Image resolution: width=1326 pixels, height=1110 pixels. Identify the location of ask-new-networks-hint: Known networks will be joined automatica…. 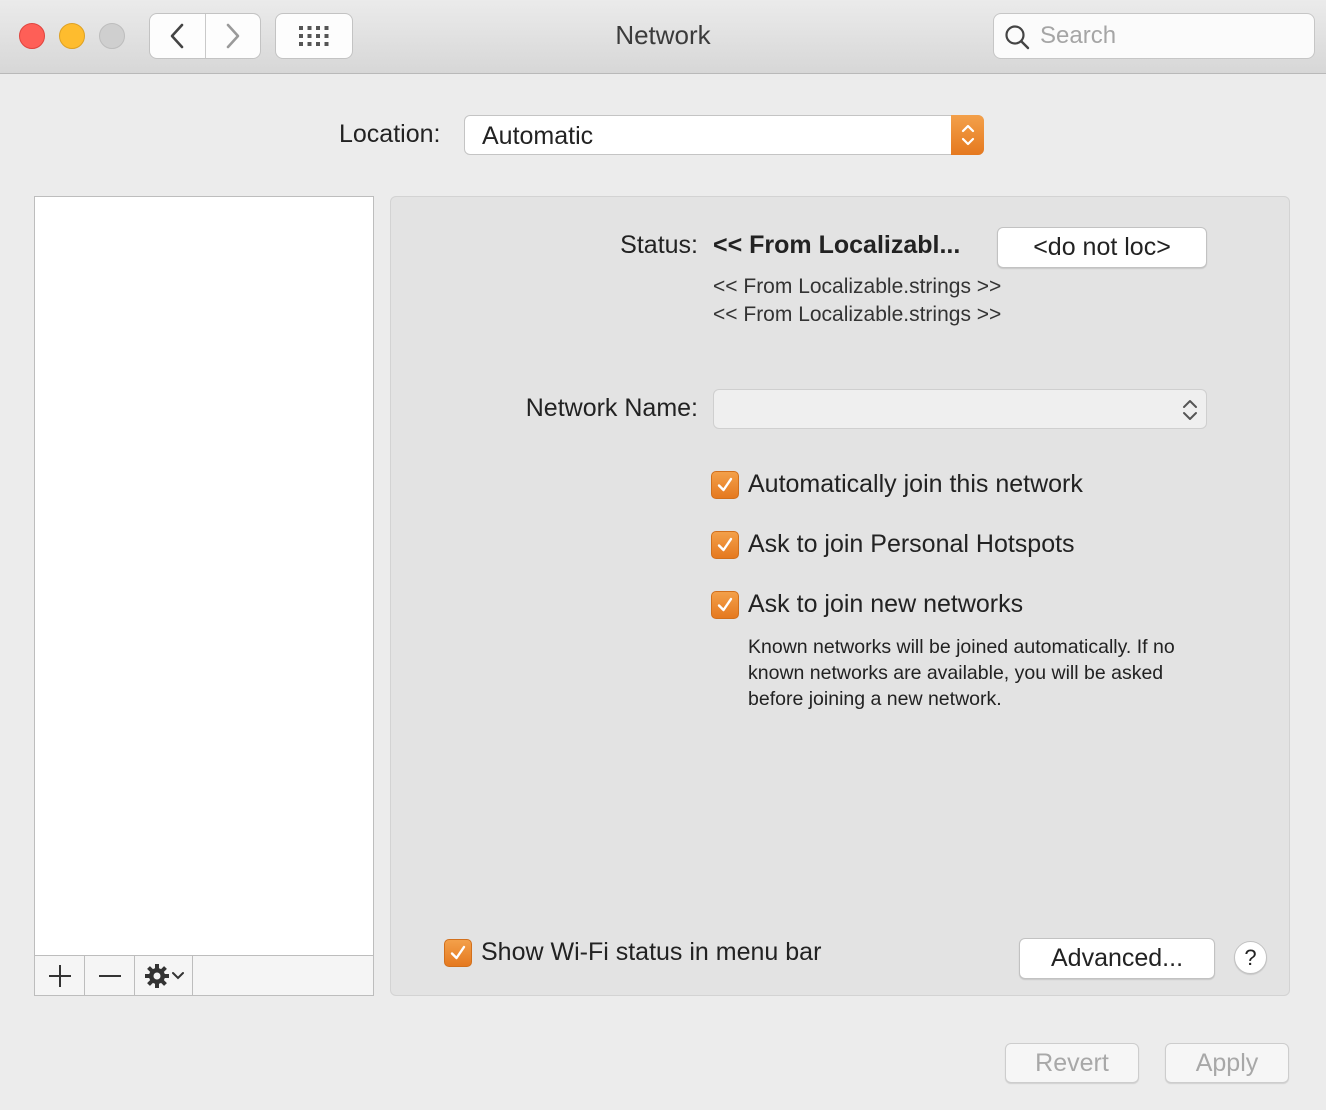
(961, 673).